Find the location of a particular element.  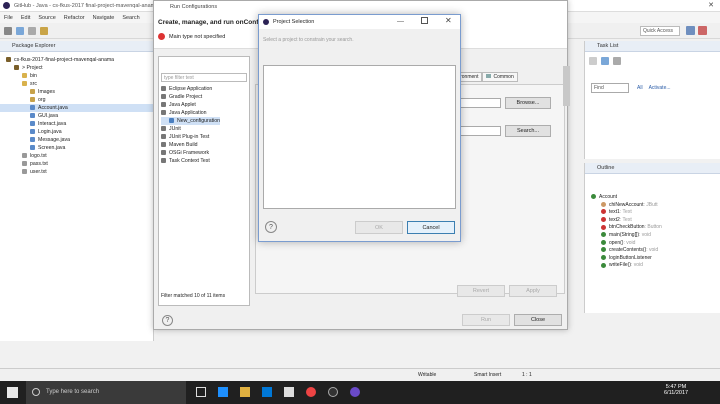

config-type-item: OSGi Framework is located at coordinates (190, 153).